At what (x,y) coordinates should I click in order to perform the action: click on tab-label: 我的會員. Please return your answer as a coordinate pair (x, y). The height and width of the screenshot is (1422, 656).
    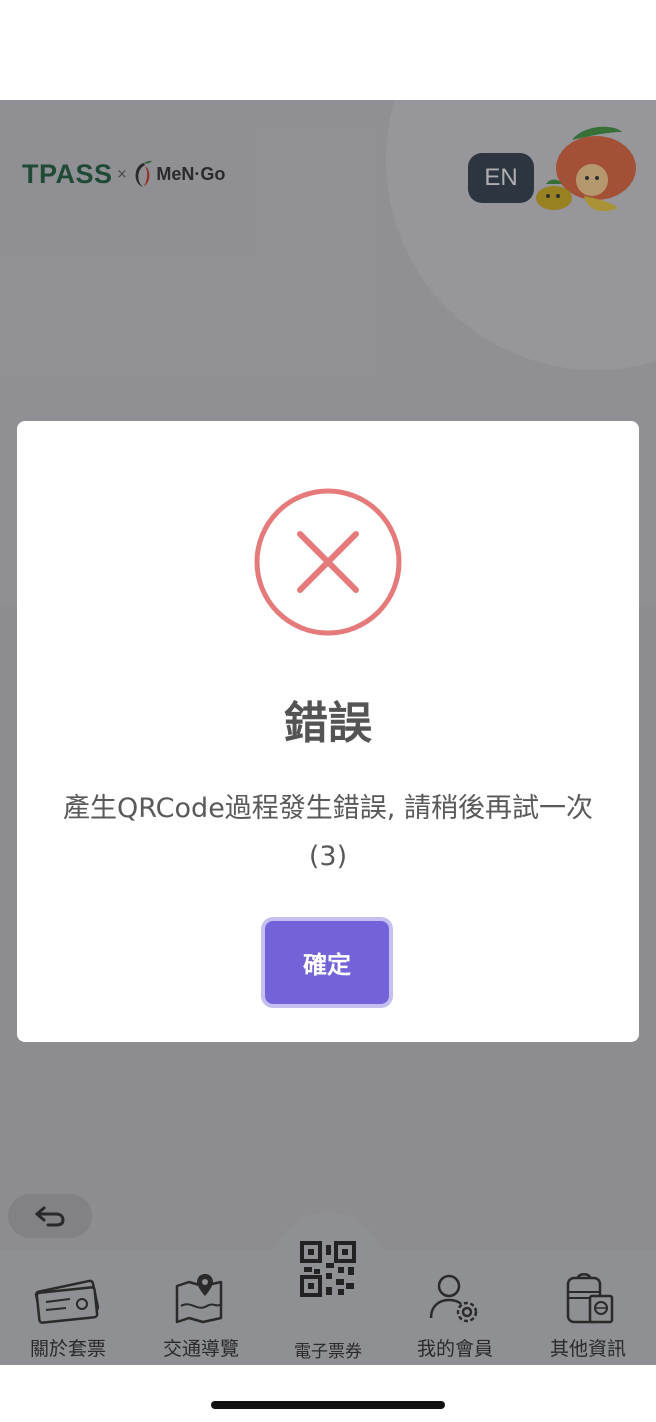
    Looking at the image, I should click on (454, 1349).